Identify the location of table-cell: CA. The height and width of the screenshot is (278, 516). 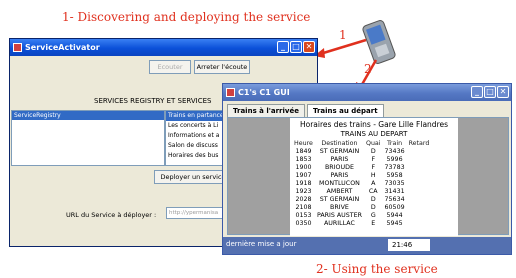
(373, 191).